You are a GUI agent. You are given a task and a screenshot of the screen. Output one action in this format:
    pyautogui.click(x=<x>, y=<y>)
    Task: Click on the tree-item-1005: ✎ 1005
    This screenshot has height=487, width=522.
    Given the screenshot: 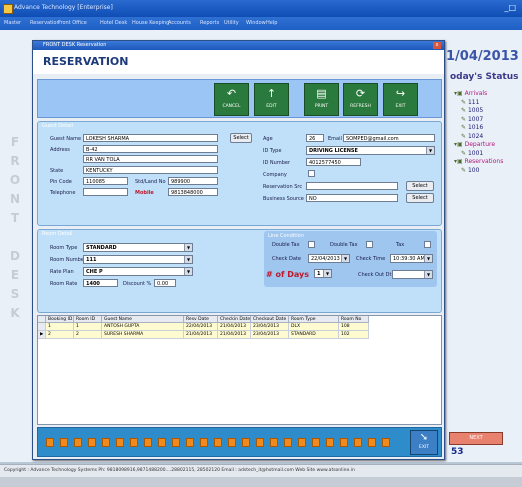 What is the action you would take?
    pyautogui.click(x=487, y=111)
    